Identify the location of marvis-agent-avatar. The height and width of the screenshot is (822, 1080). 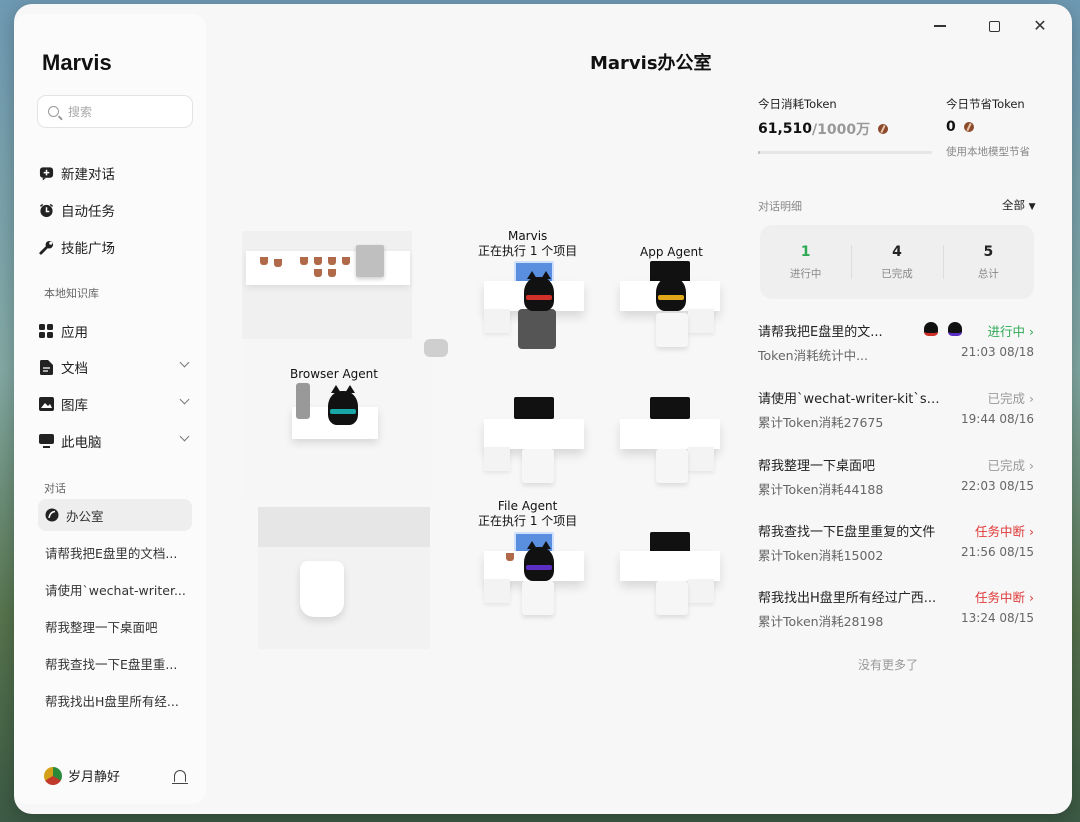
(539, 291).